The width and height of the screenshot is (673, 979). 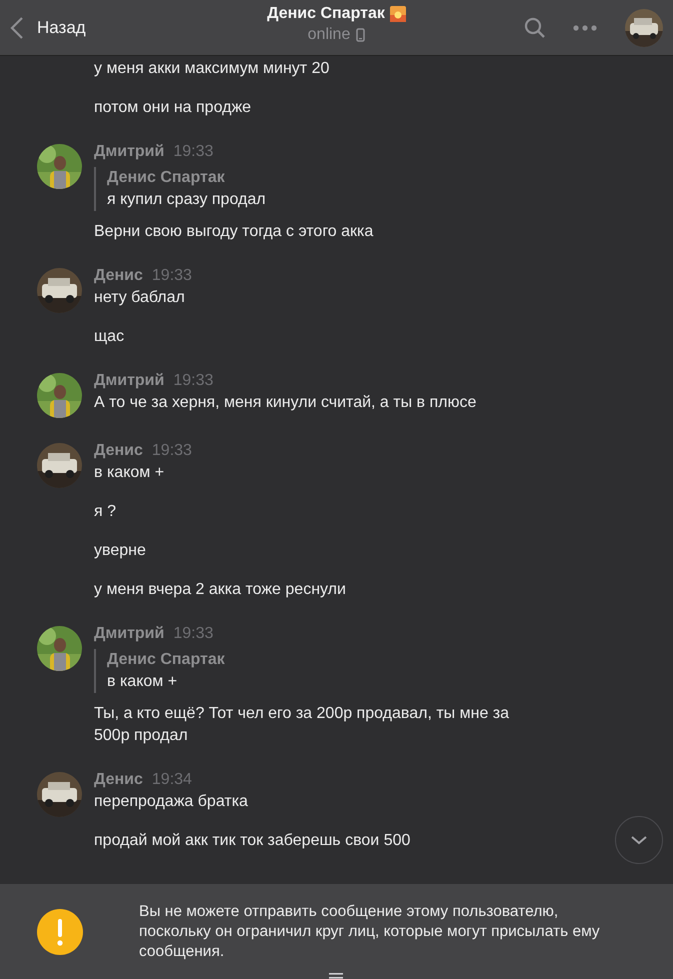 What do you see at coordinates (187, 200) in the screenshot?
I see `quoted-text: я купил сразу продал` at bounding box center [187, 200].